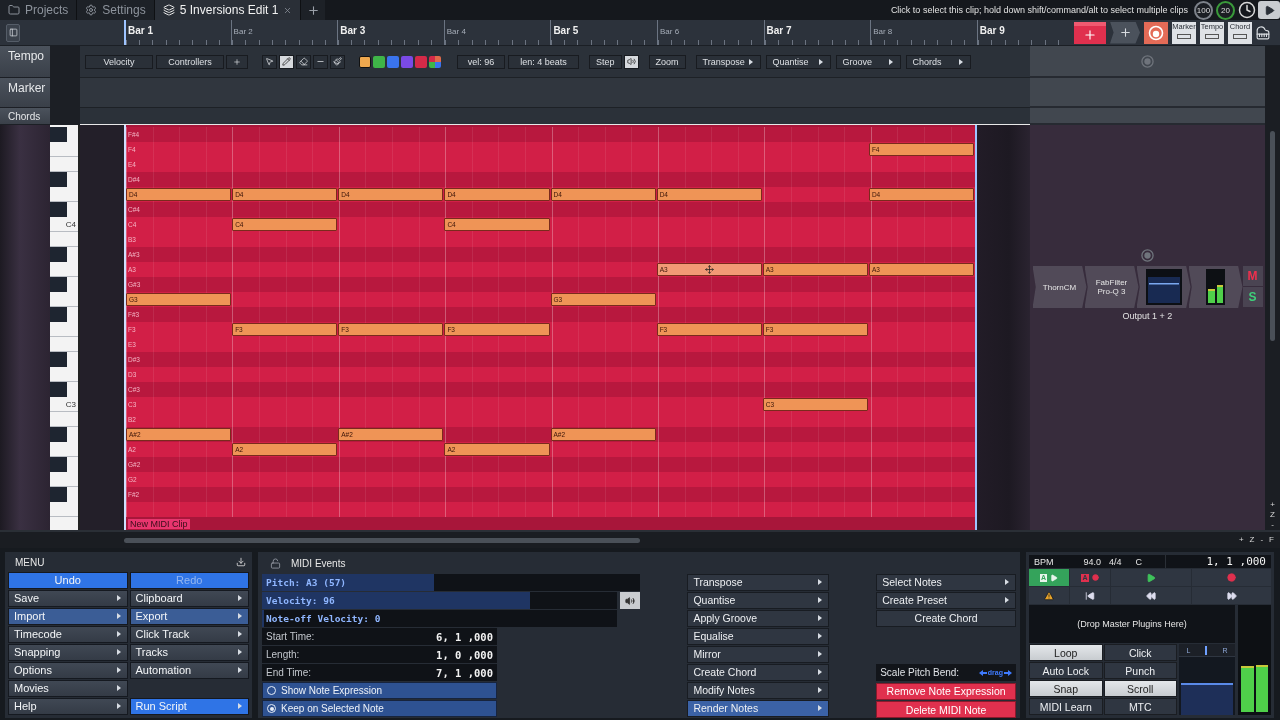 The height and width of the screenshot is (720, 1280). Describe the element at coordinates (946, 582) in the screenshot. I see `menu-item: Select Notes` at that location.